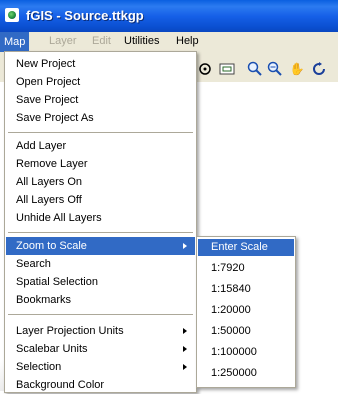 Image resolution: width=338 pixels, height=394 pixels. I want to click on zoom-extent-icon, so click(227, 69).